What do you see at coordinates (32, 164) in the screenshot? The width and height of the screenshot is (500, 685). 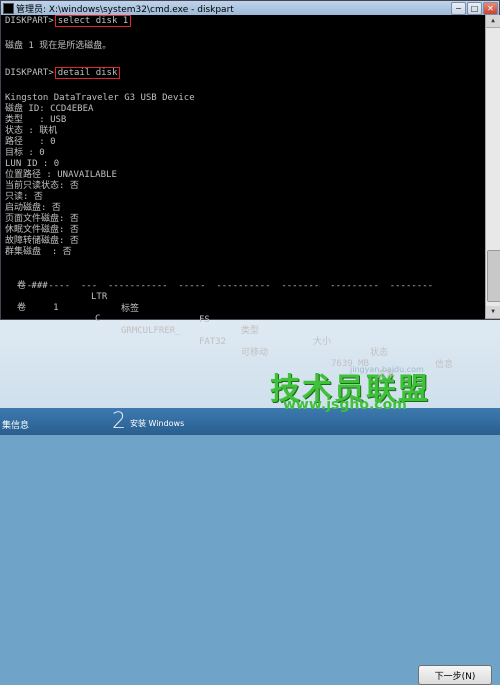 I see `console-line: LUN ID : 0` at bounding box center [32, 164].